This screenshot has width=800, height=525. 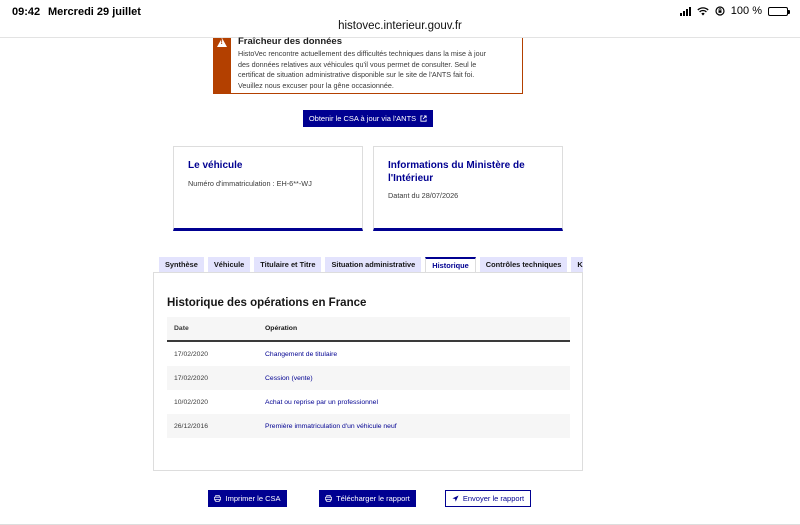 I want to click on data-date: Datant du 28/07/2026, so click(x=423, y=195).